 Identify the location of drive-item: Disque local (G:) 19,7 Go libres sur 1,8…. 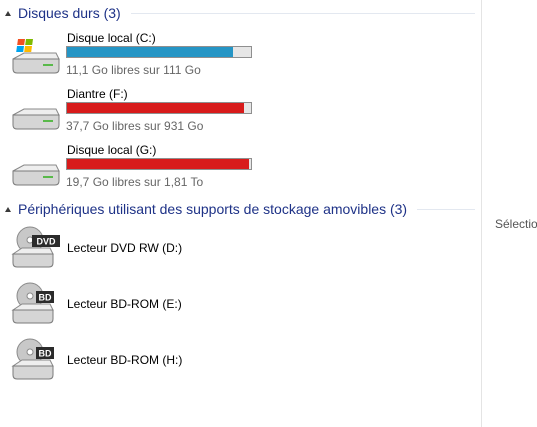
(135, 169).